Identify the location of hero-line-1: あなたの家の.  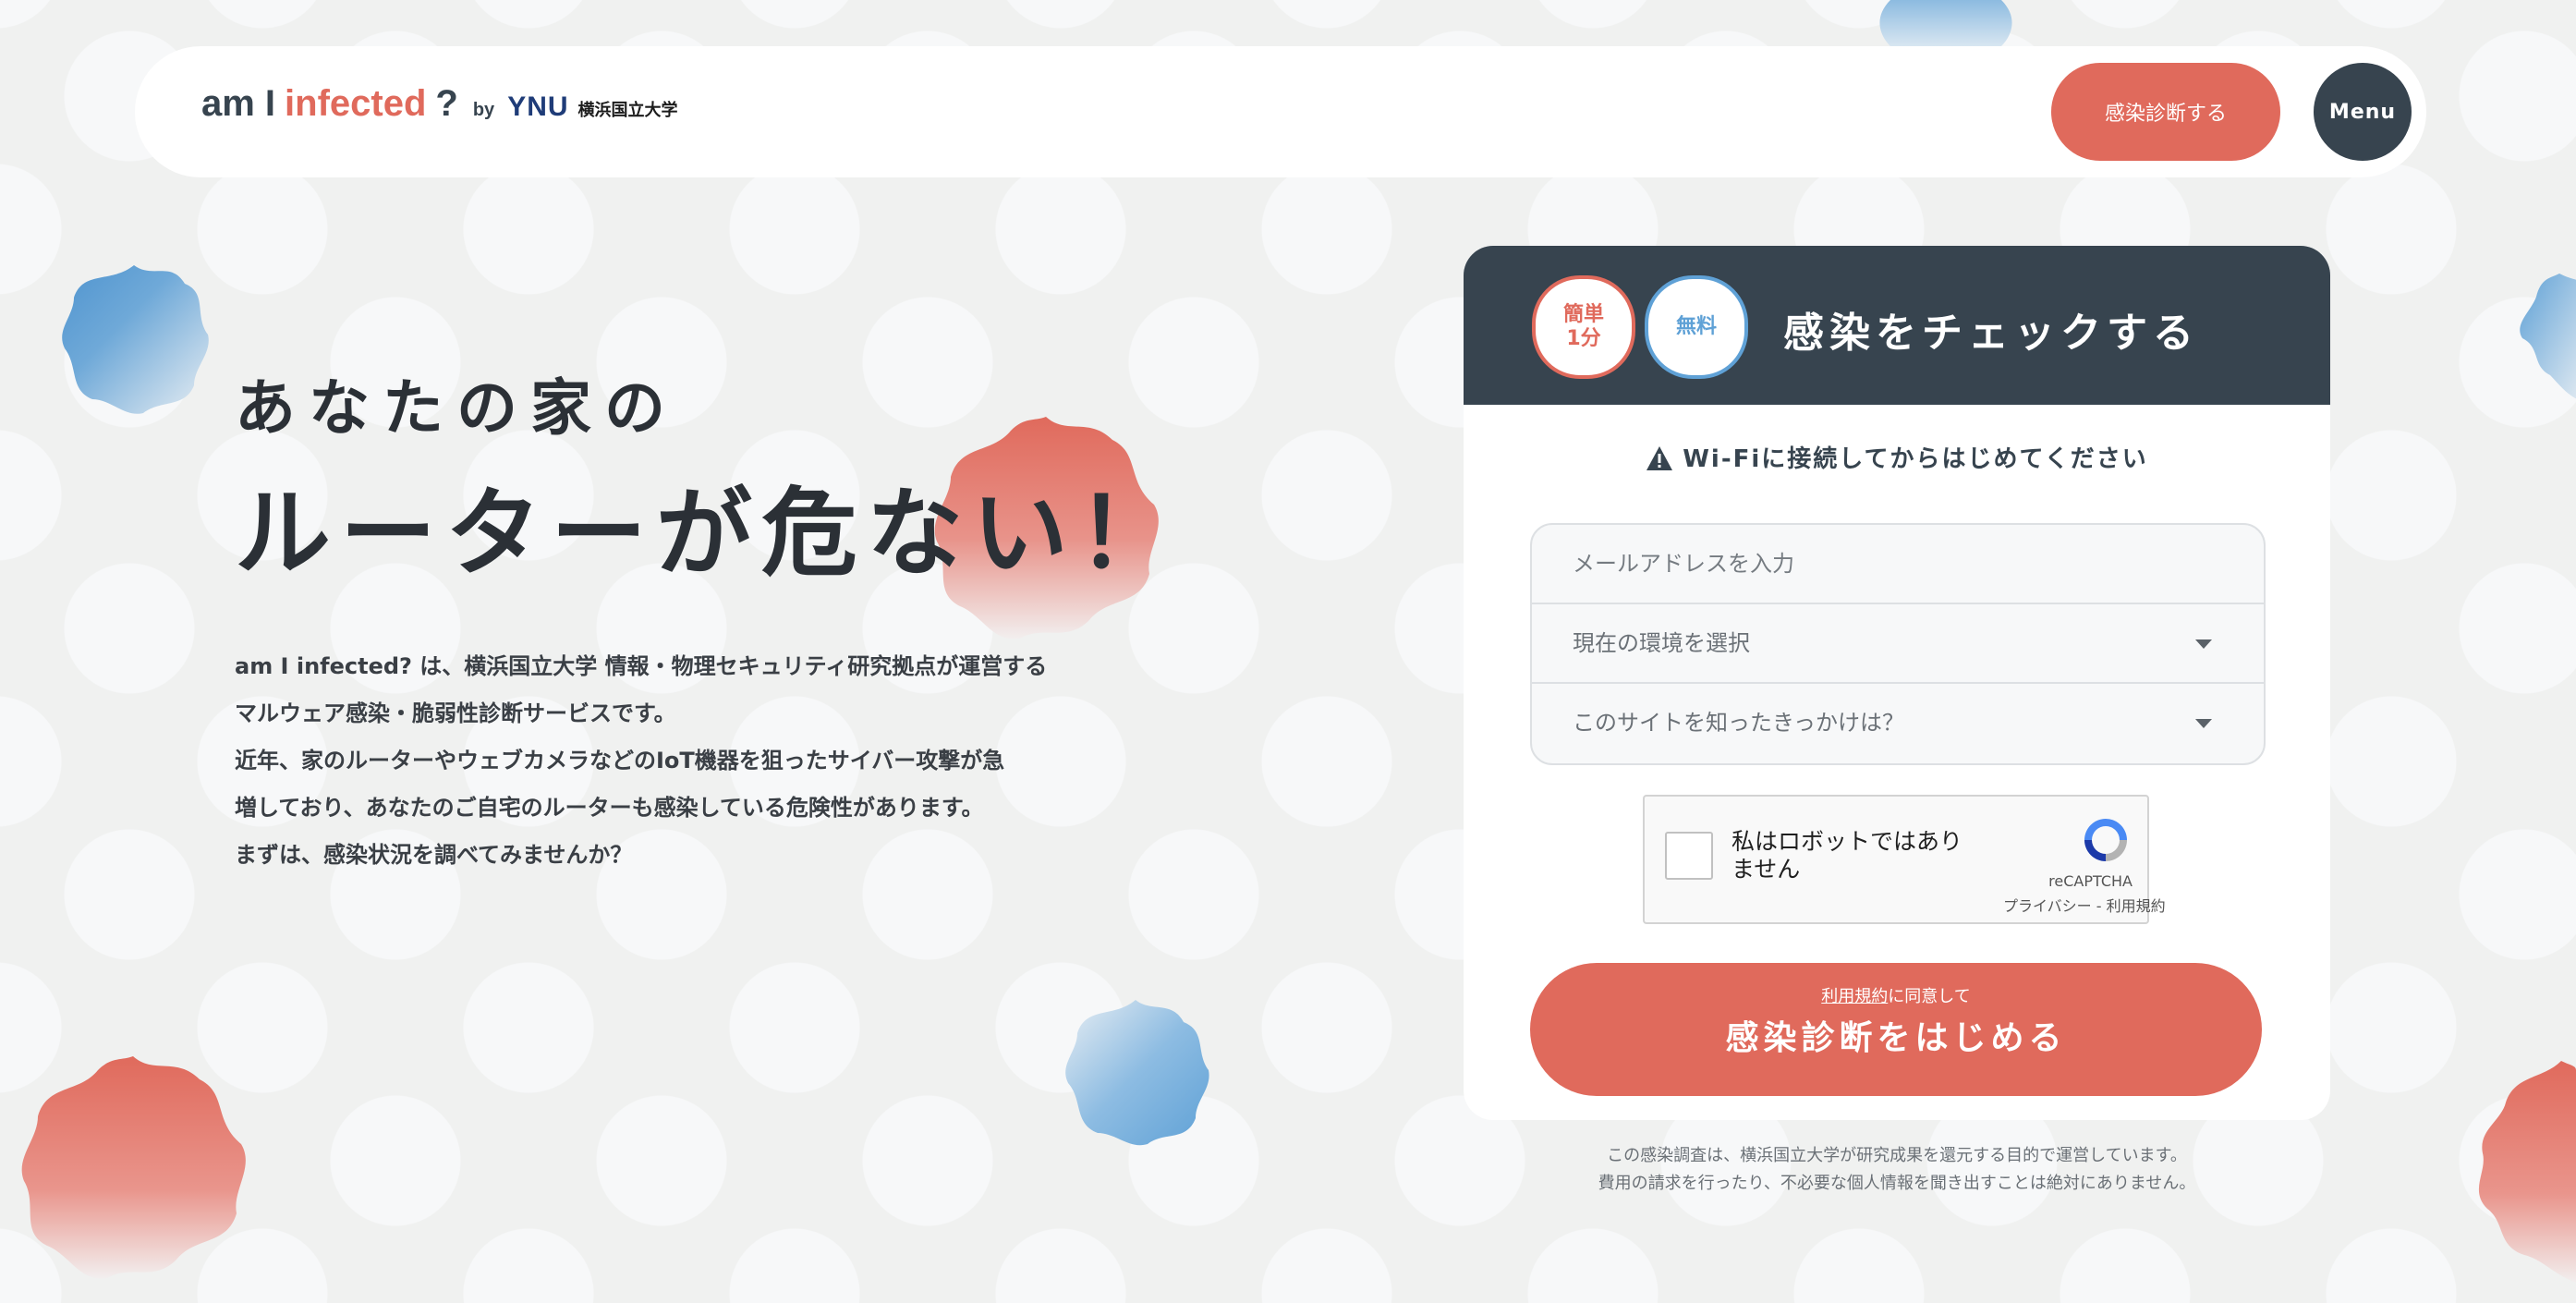
(456, 408).